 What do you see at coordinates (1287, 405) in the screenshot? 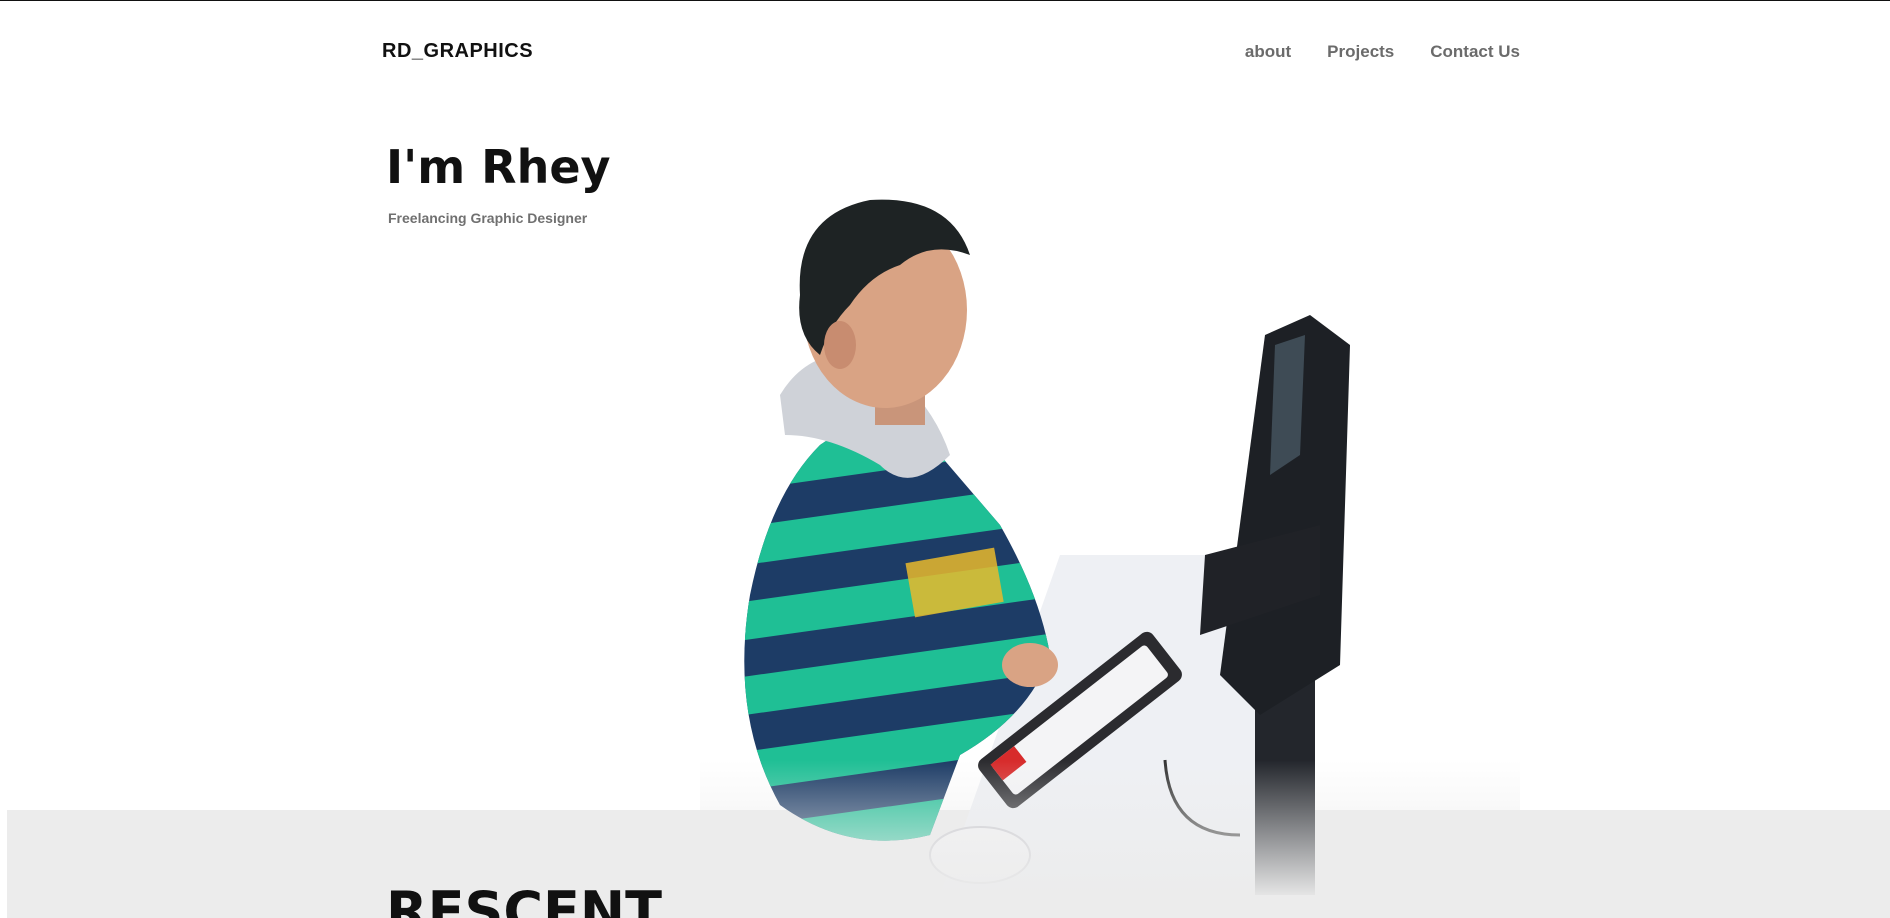
I see `monitor-screen` at bounding box center [1287, 405].